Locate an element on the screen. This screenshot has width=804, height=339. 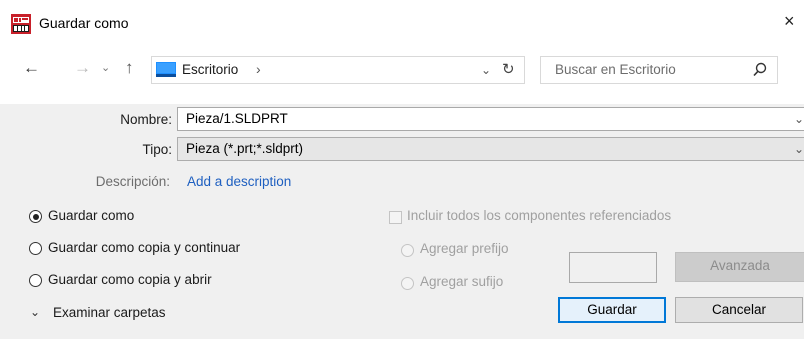
breadcrumb-chevron-icon: › is located at coordinates (258, 69).